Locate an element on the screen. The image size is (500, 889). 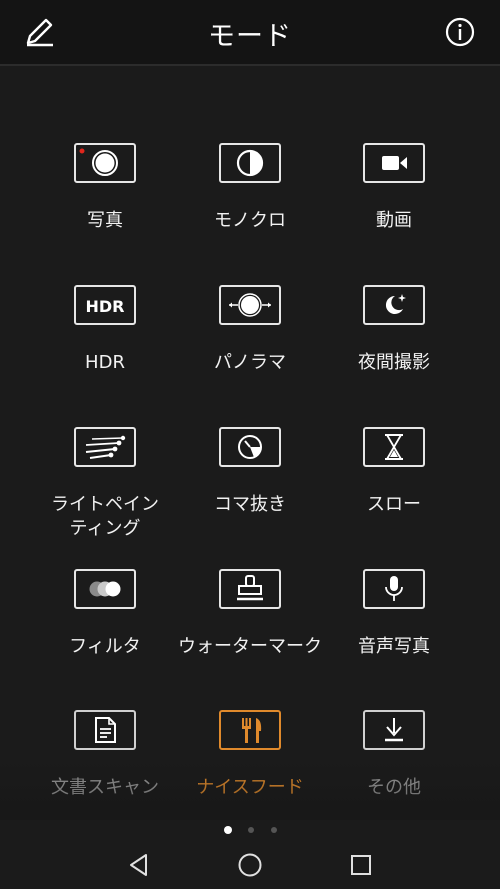
back-icon is located at coordinates (138, 865).